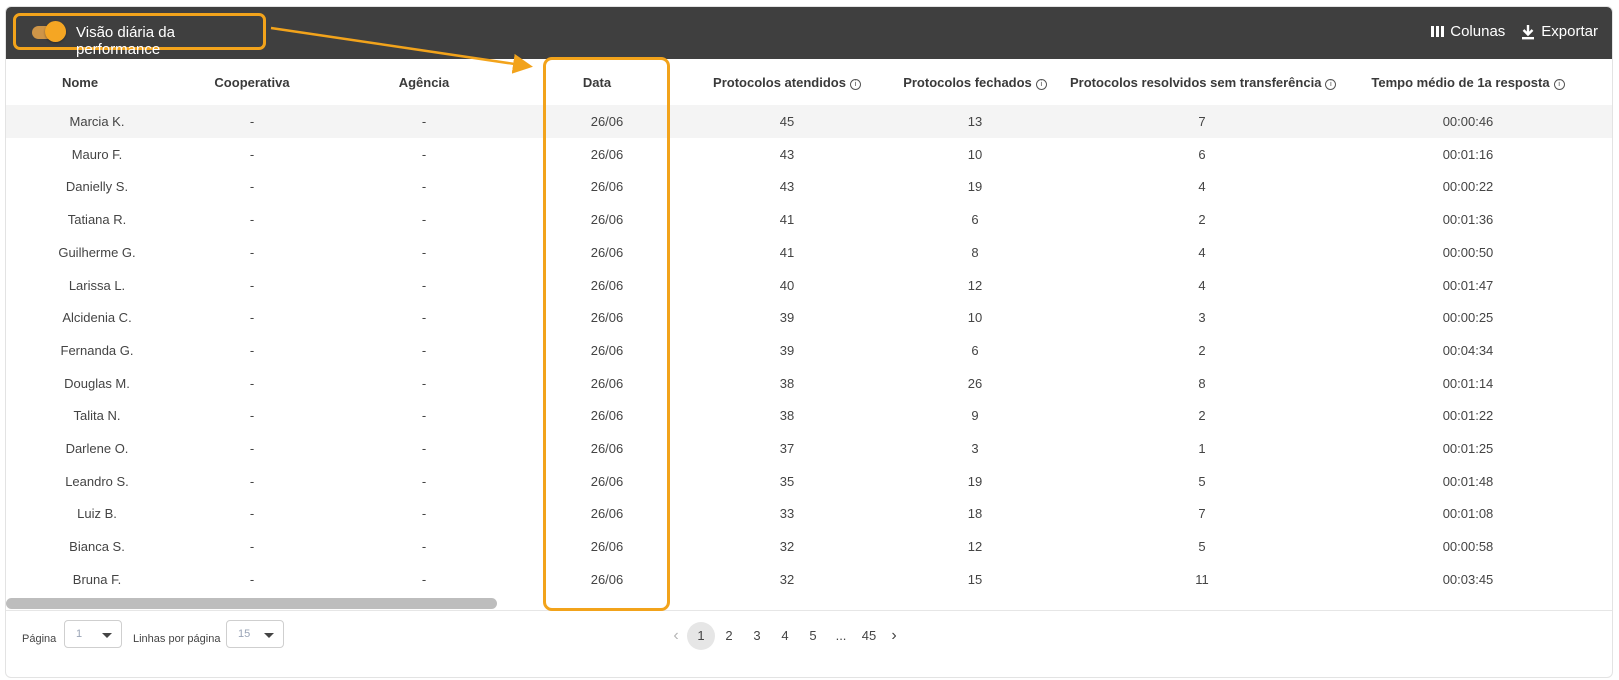 The height and width of the screenshot is (680, 1619). What do you see at coordinates (869, 636) in the screenshot?
I see `page-button: 45` at bounding box center [869, 636].